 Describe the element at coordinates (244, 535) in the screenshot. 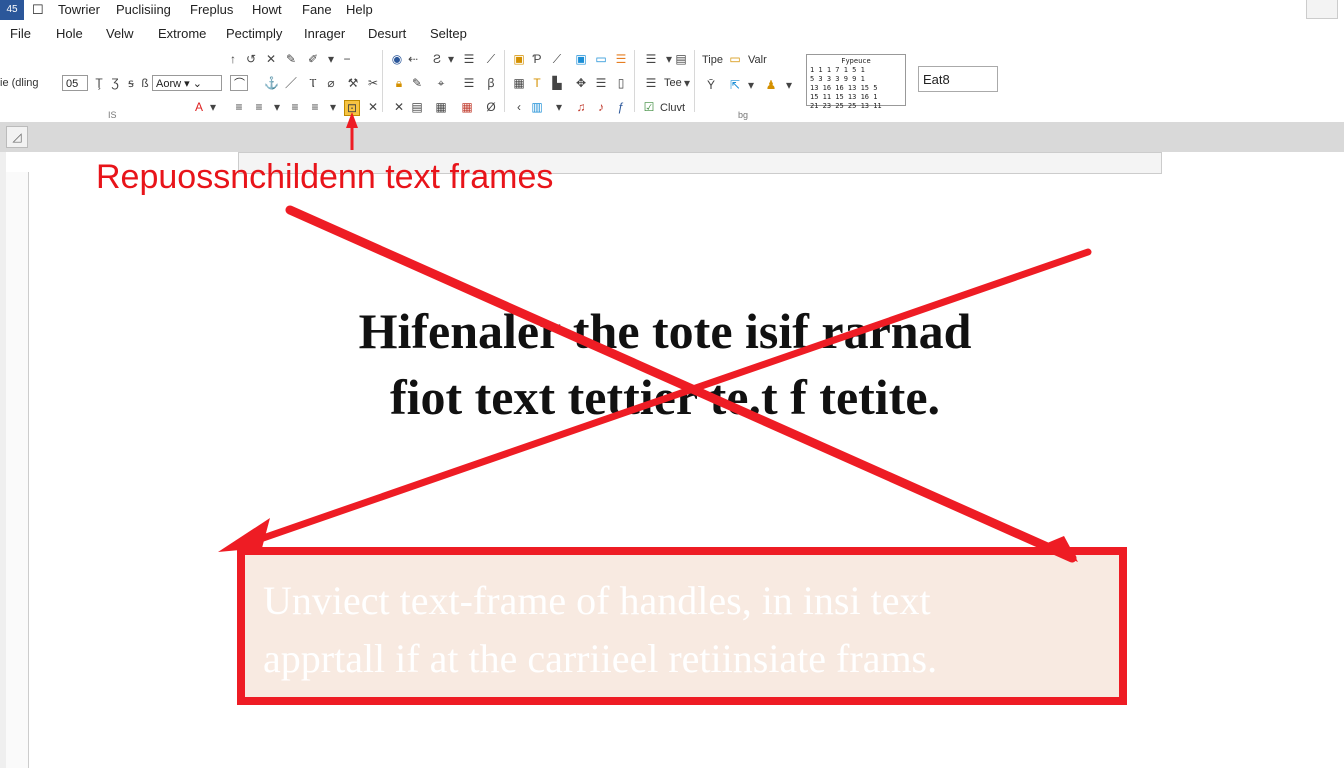

I see `arrowhead-left` at that location.